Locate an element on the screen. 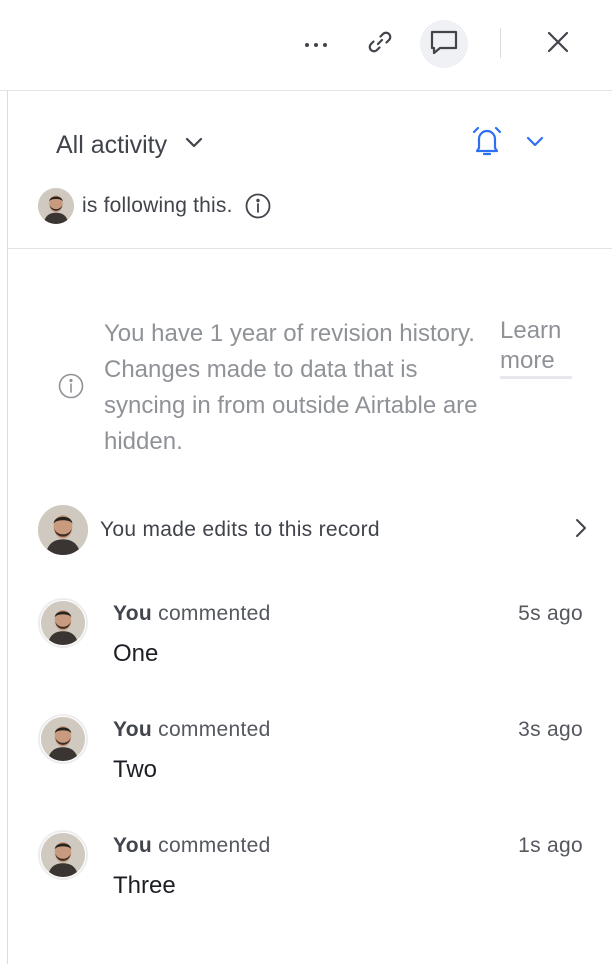  learn-more-label: Learn more is located at coordinates (536, 347).